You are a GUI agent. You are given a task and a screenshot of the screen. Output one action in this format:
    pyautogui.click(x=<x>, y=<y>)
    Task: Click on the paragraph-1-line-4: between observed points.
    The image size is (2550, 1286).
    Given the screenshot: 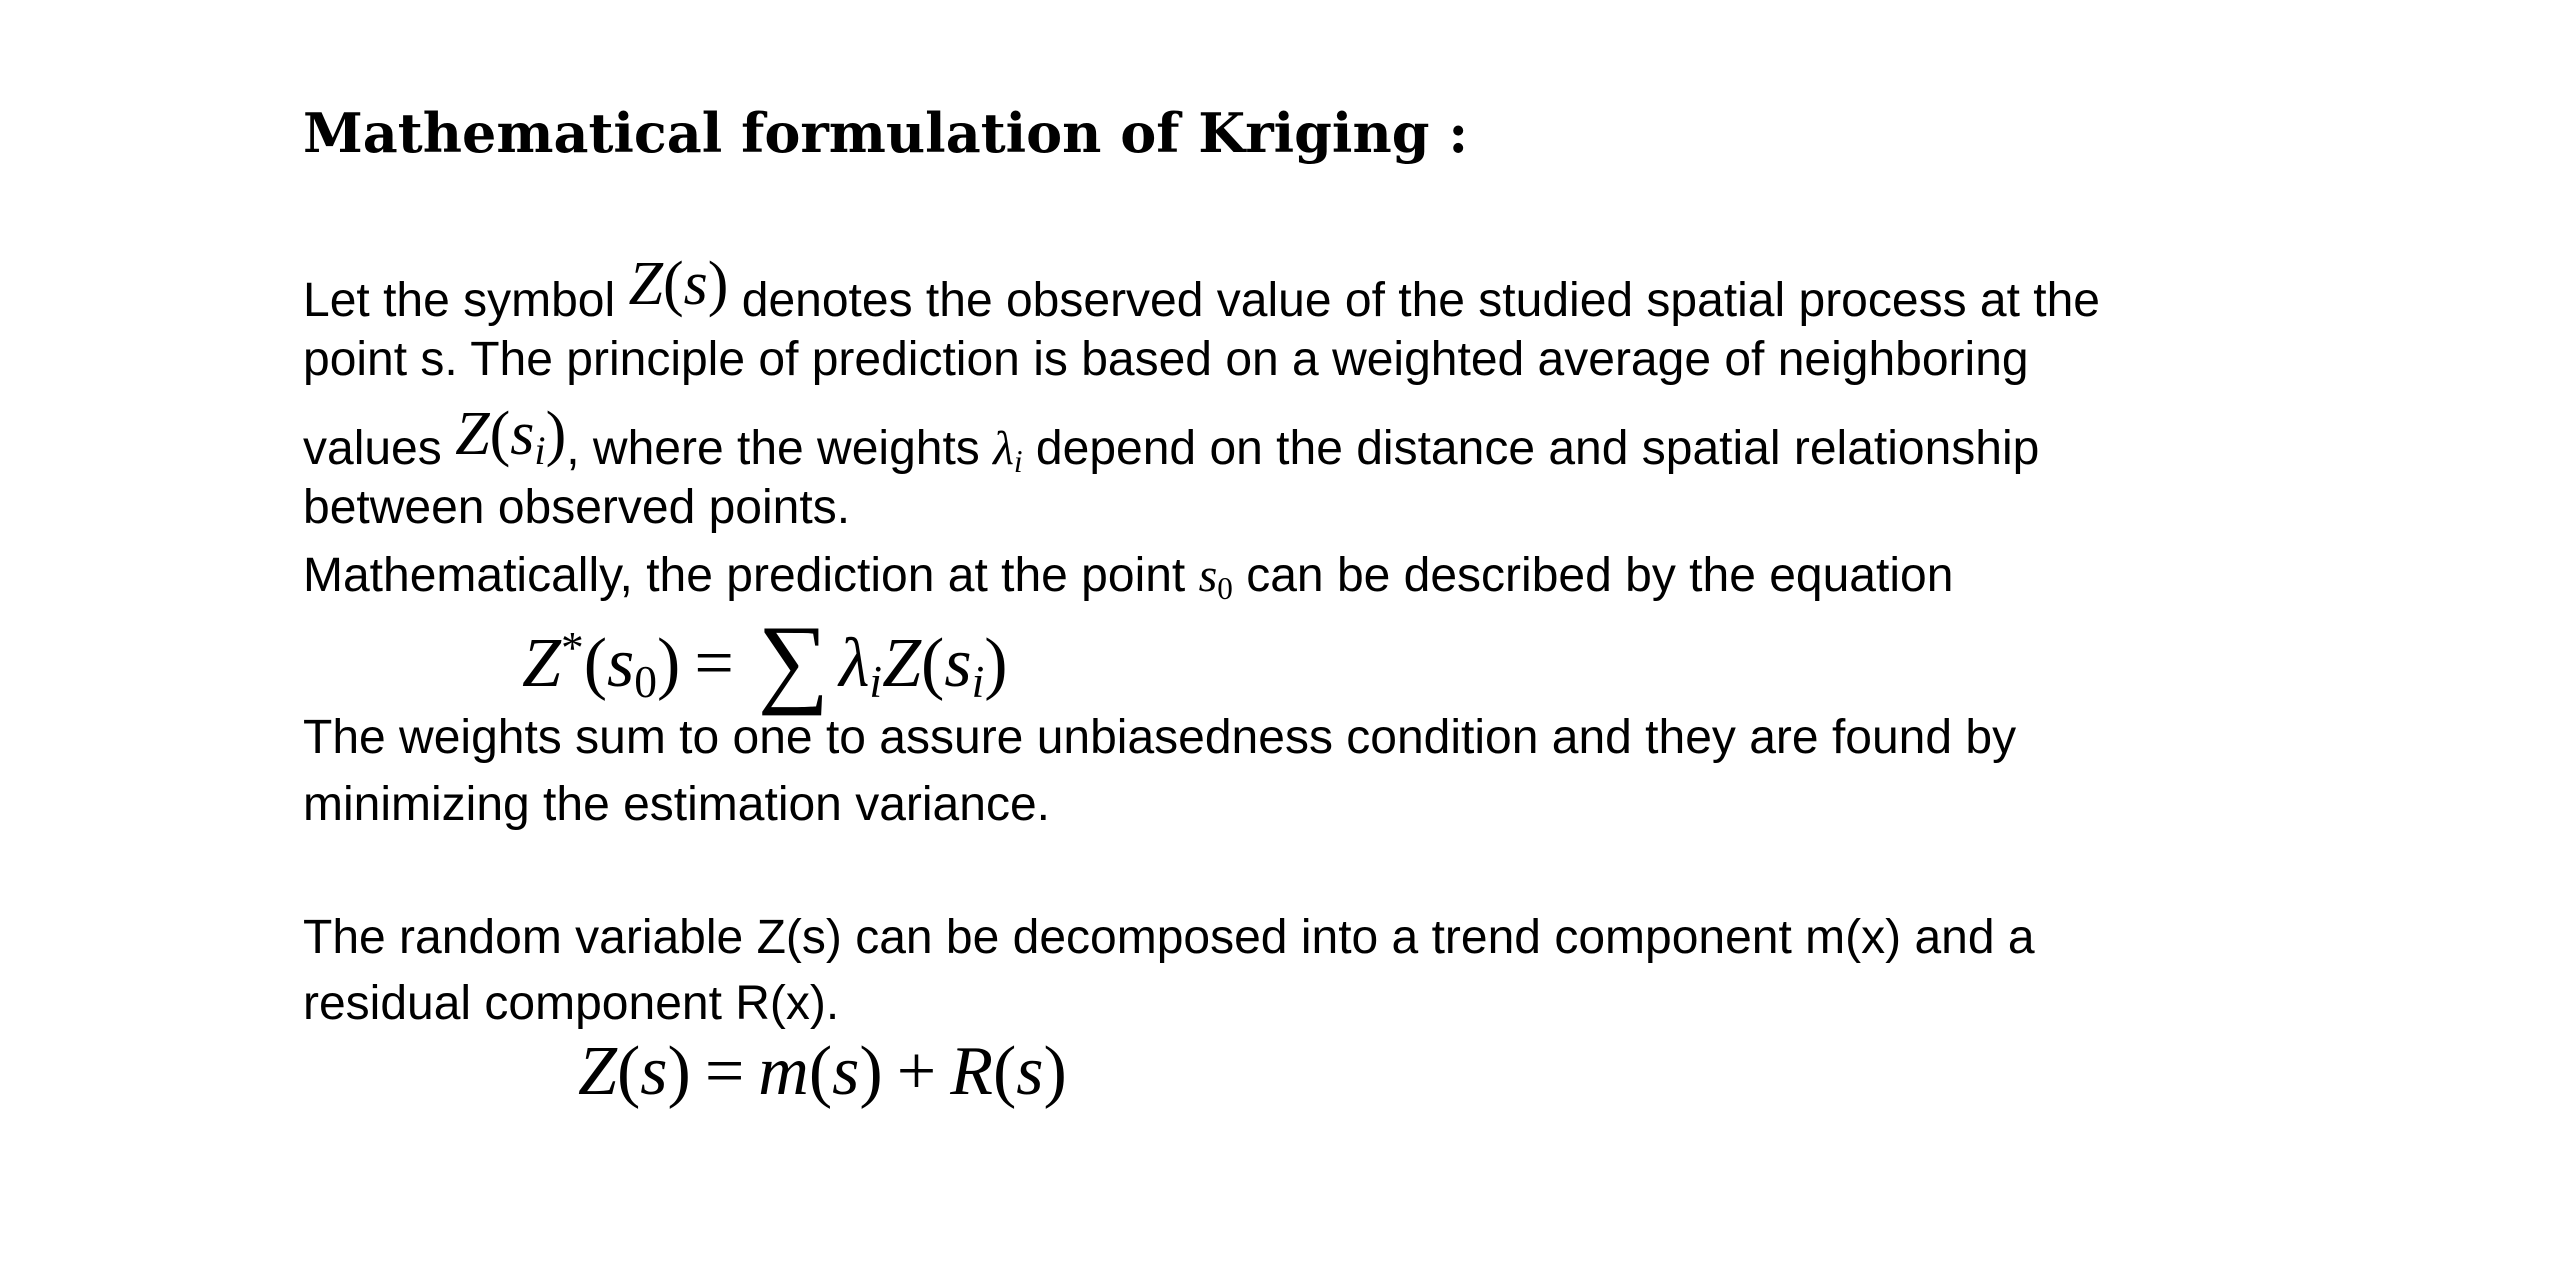 What is the action you would take?
    pyautogui.click(x=577, y=507)
    